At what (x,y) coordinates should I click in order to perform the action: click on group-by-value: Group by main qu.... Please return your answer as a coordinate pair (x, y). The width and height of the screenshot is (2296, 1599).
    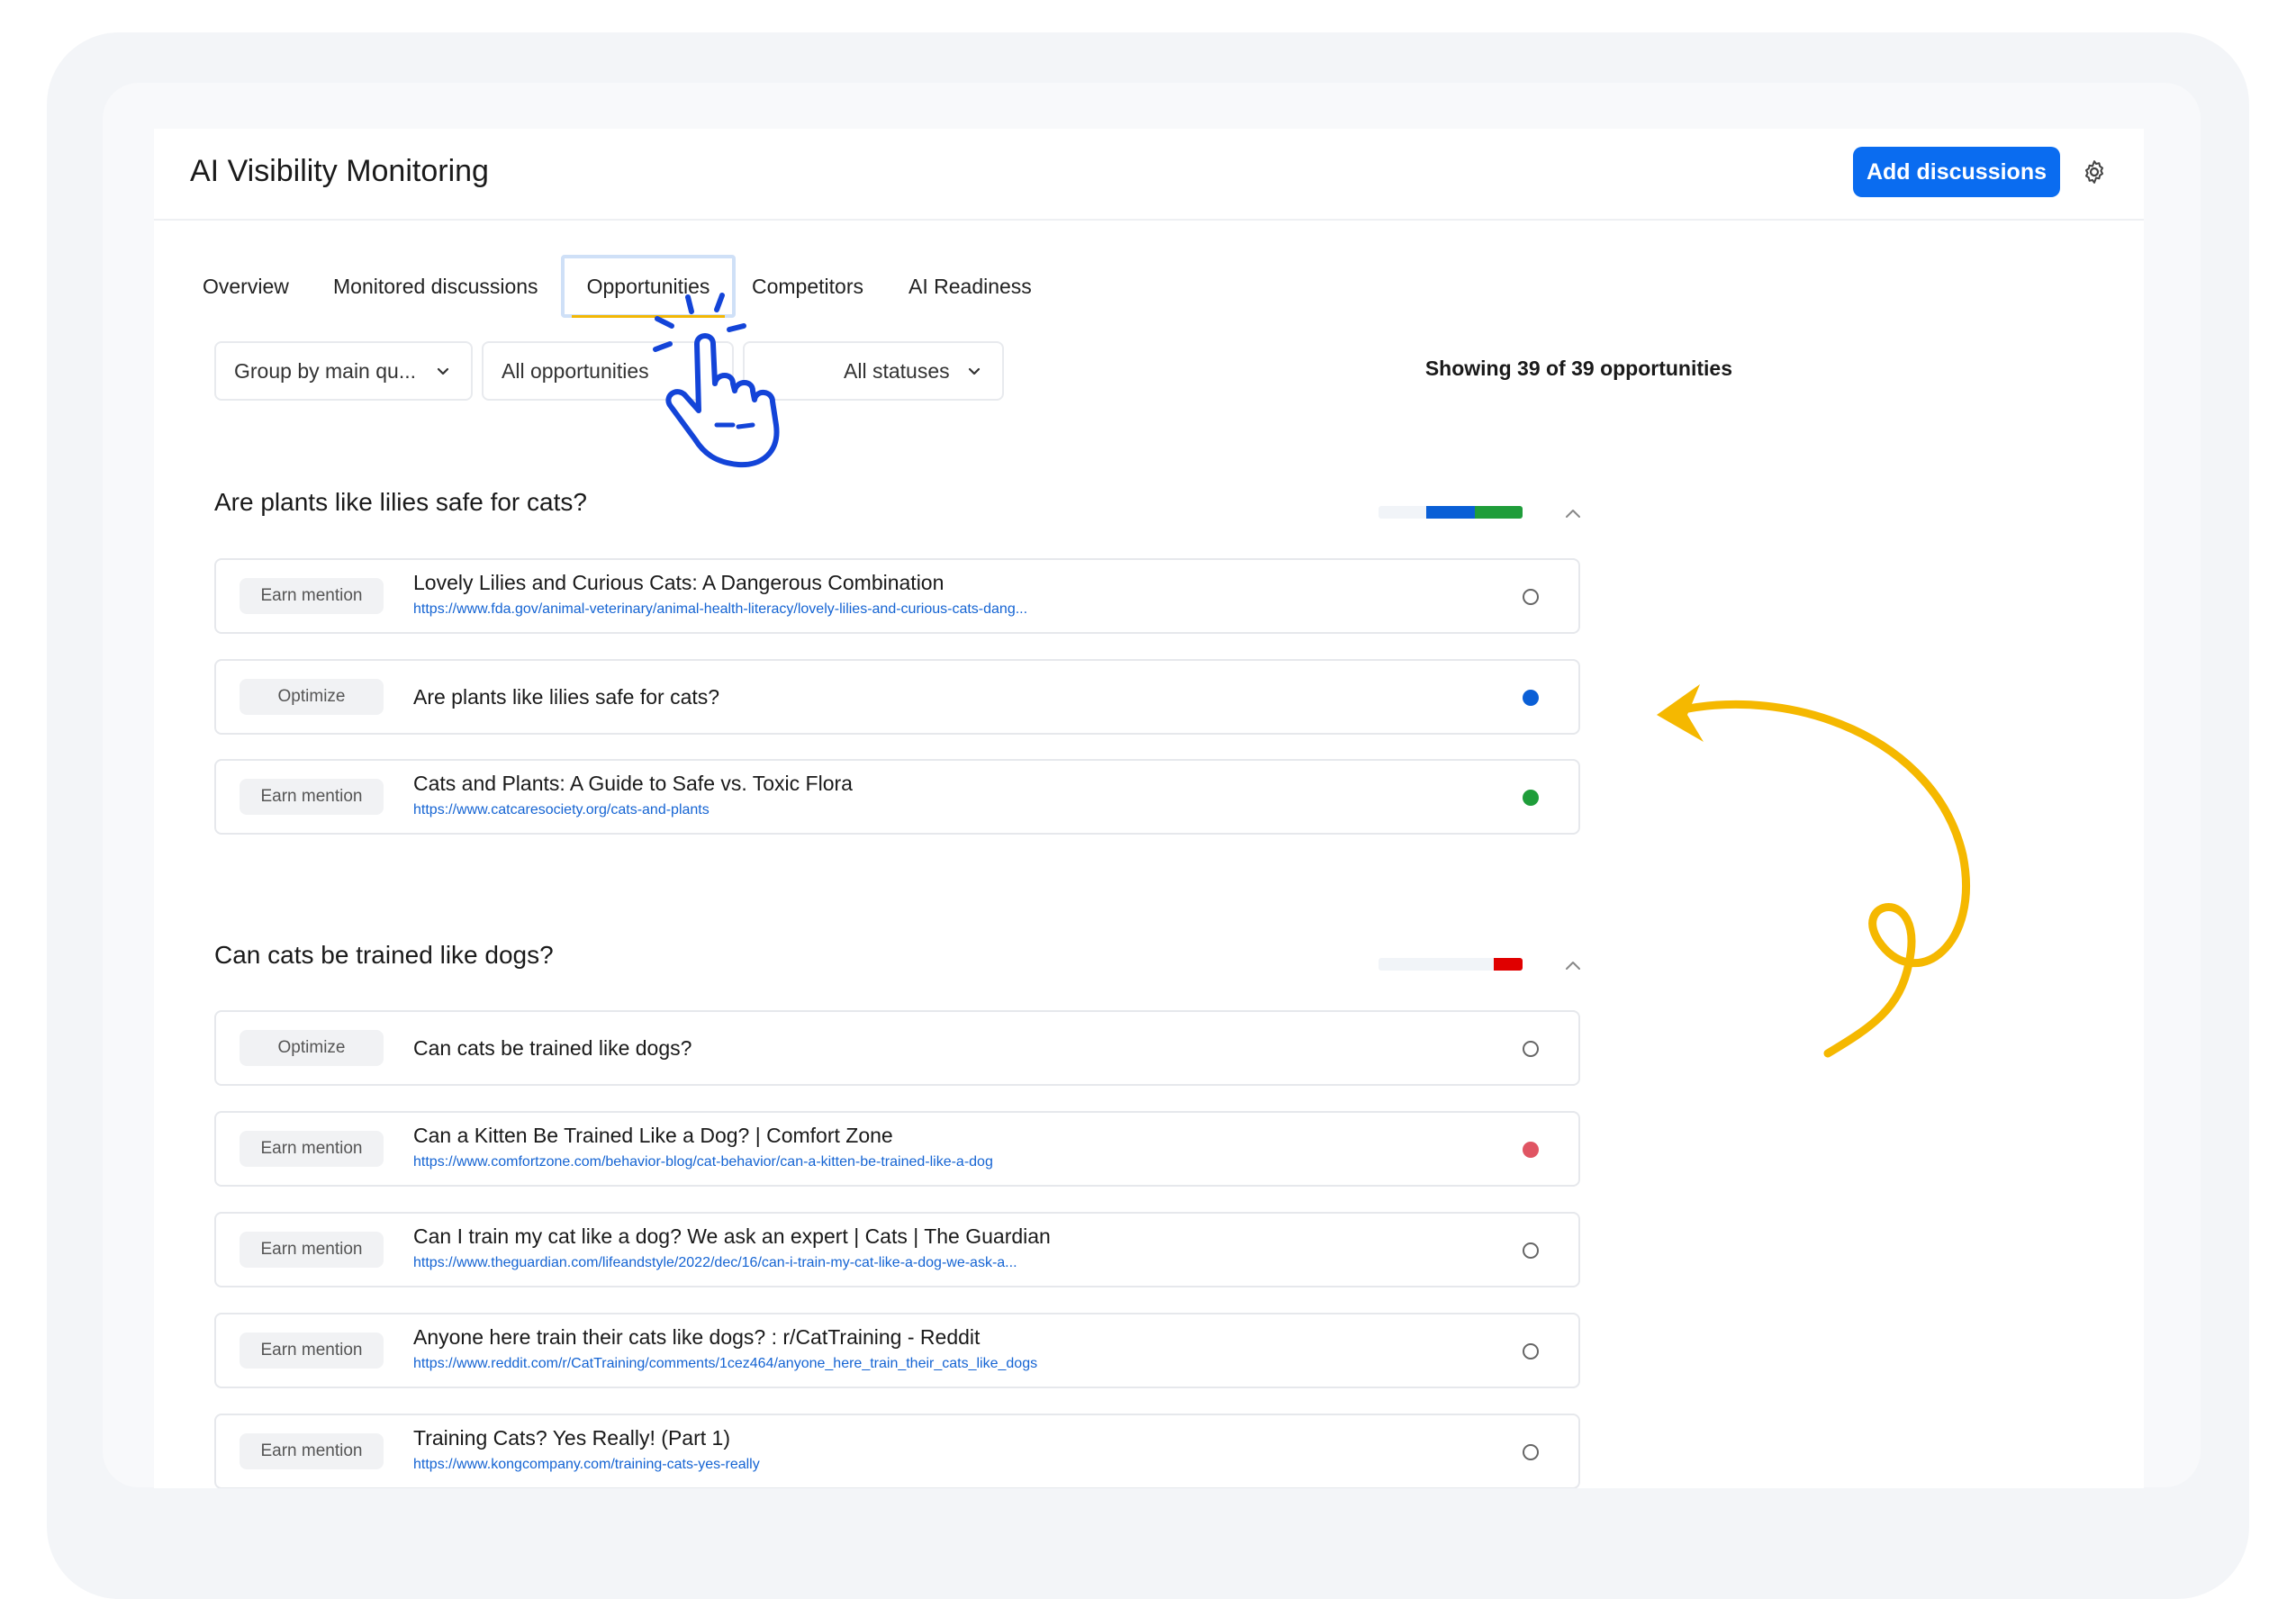
    Looking at the image, I should click on (325, 370).